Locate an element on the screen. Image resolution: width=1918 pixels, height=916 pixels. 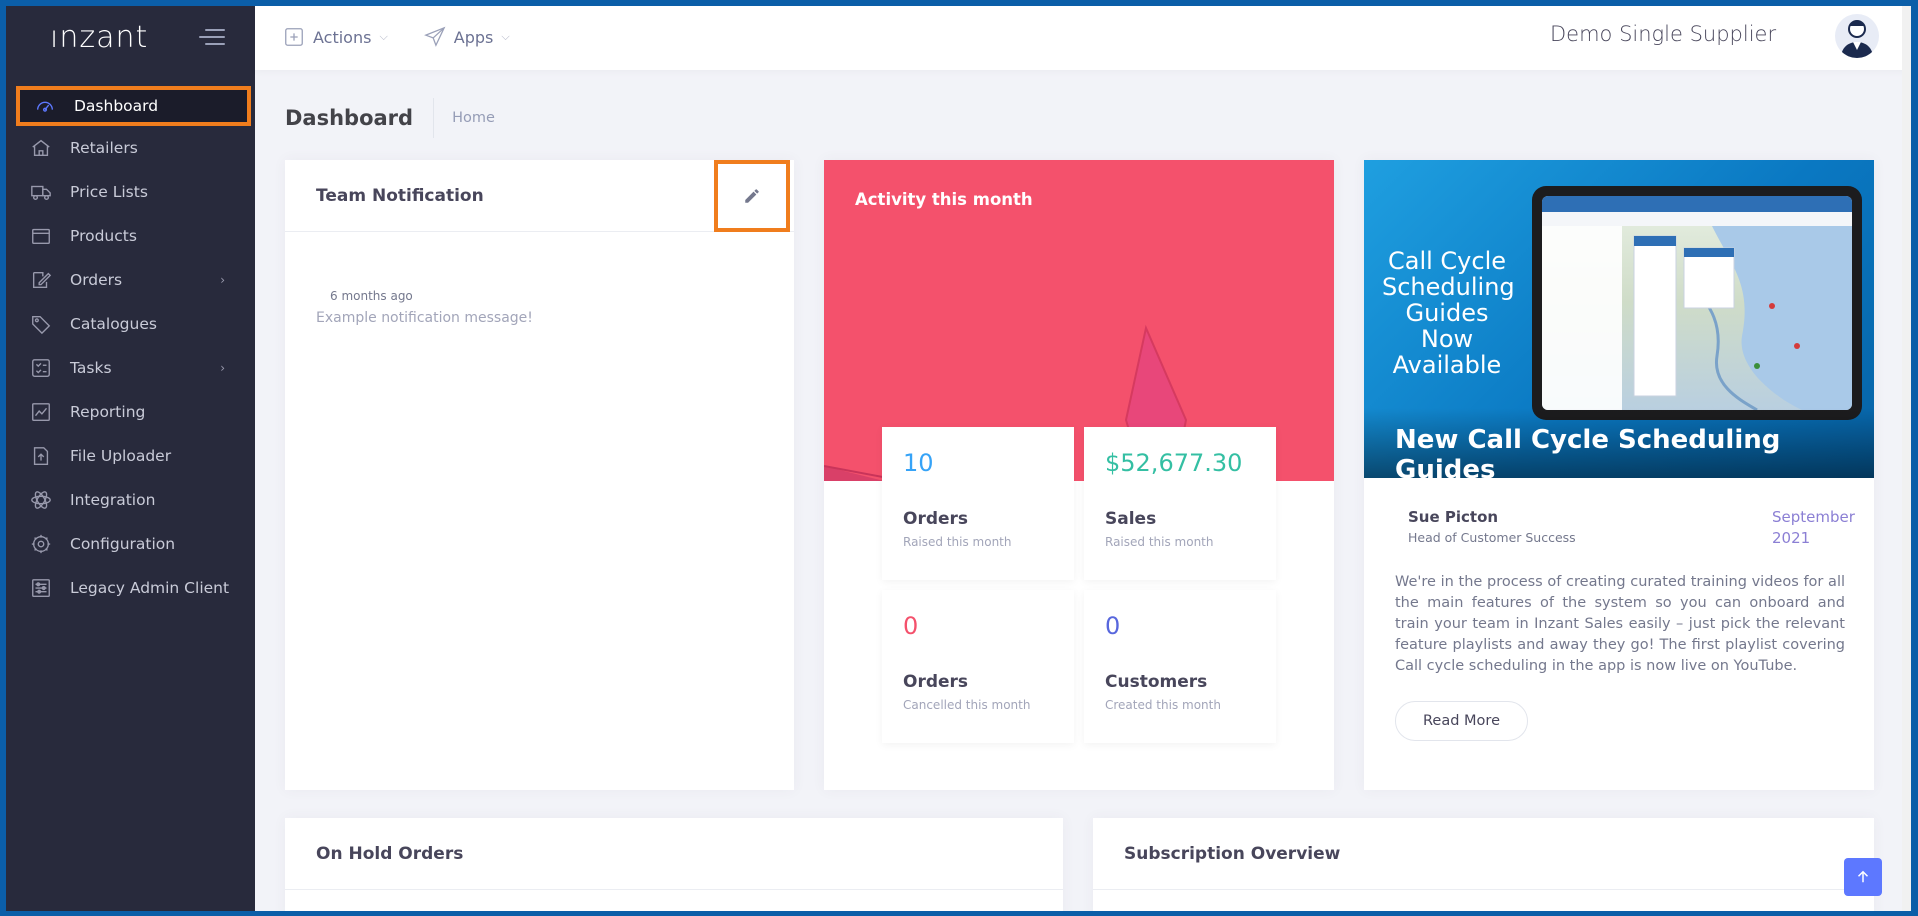
news-title: New Call Cycle Scheduling Guides is located at coordinates (1634, 455).